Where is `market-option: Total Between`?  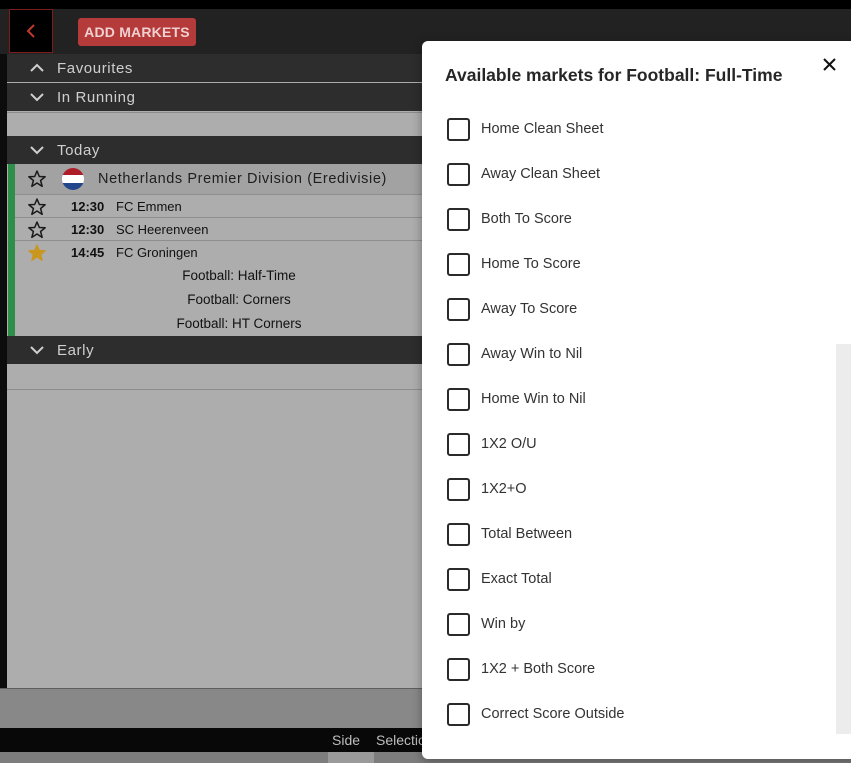
market-option: Total Between is located at coordinates (509, 534).